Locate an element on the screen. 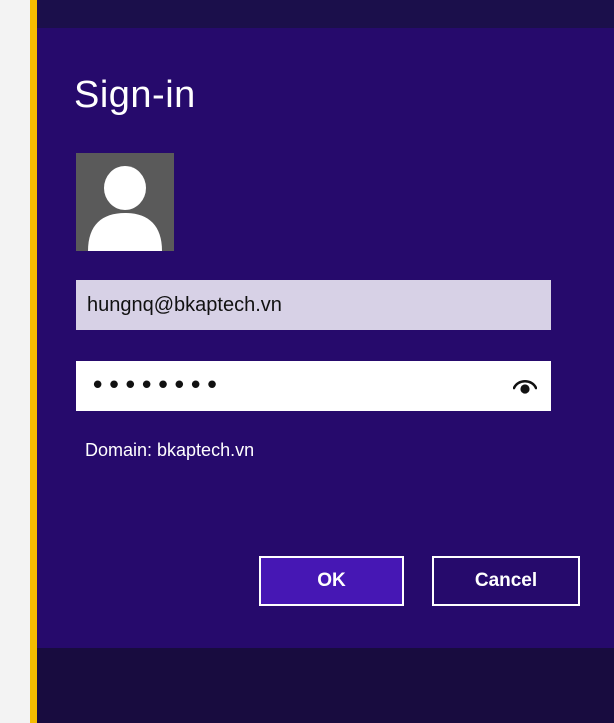 This screenshot has height=723, width=614. password-field-container: •••••••• is located at coordinates (313, 386).